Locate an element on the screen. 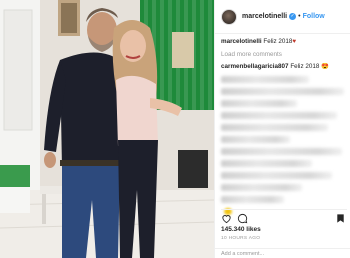 The image size is (350, 258). caption: marcelotinelli Feliz 2018♥ is located at coordinates (284, 42).